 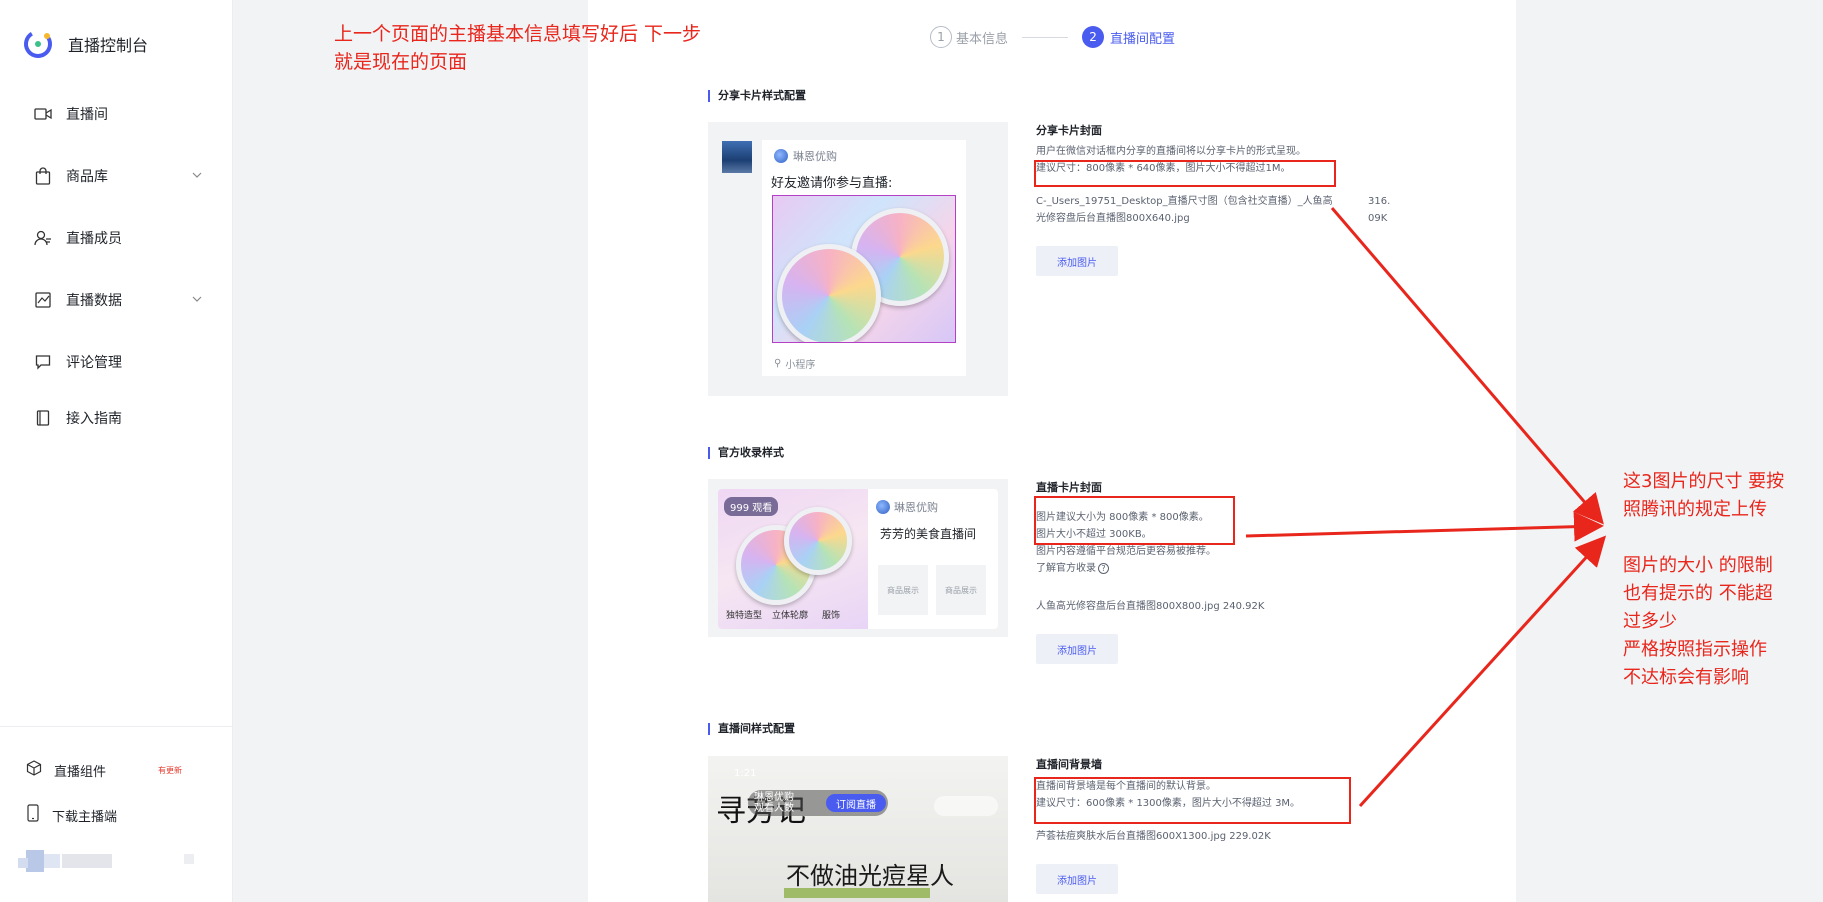 I want to click on annotation-arrows, so click(x=1426, y=507).